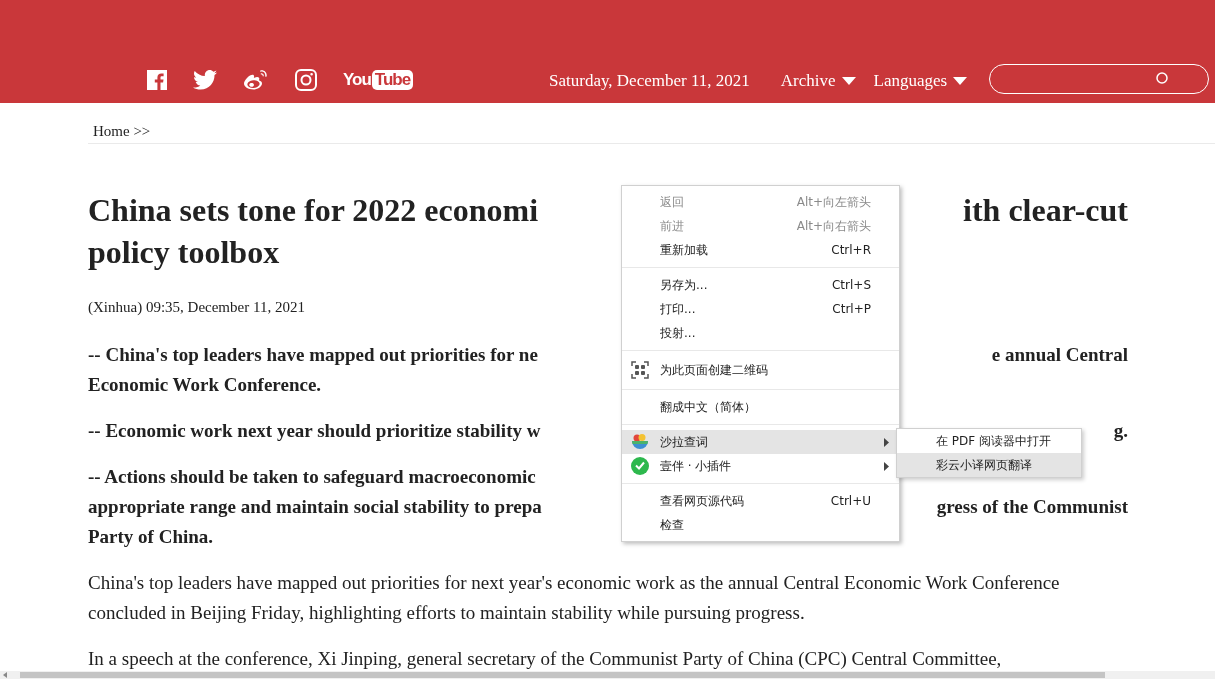  I want to click on shortcut-text: Alt+向左箭头, so click(833, 202).